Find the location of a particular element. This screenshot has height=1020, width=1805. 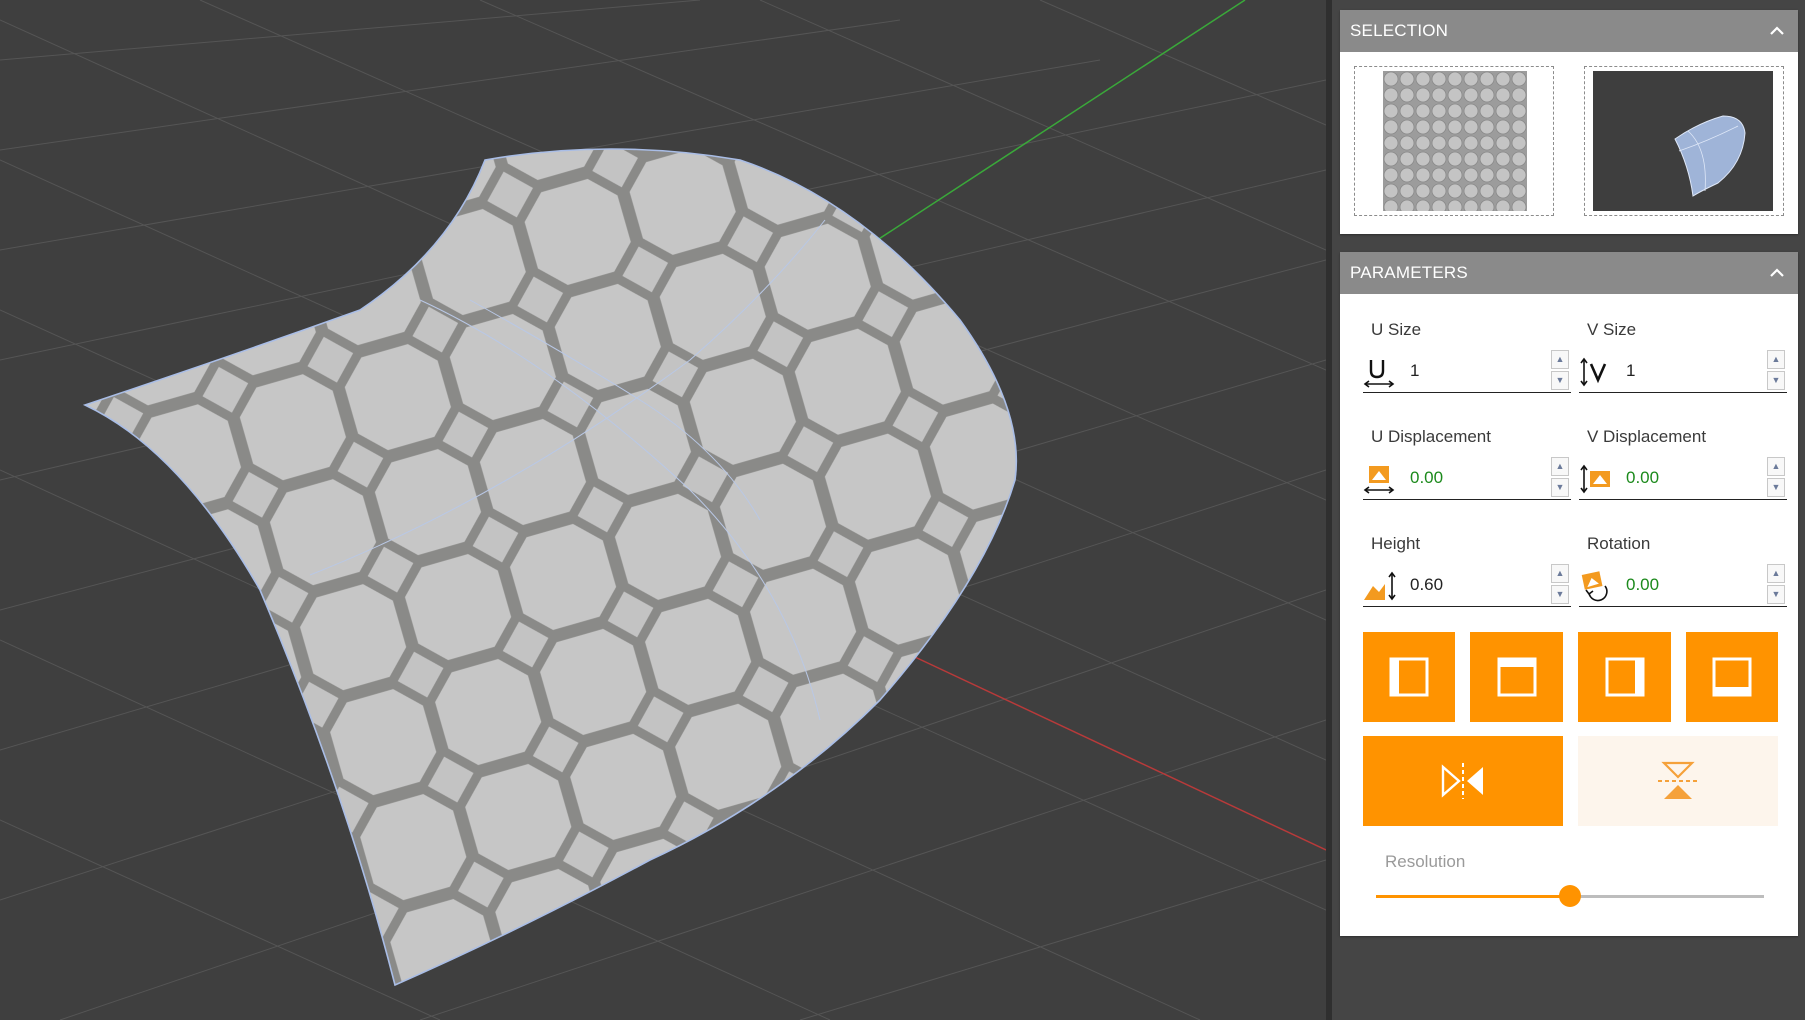

rotation-input: 0.00 is located at coordinates (1642, 585).